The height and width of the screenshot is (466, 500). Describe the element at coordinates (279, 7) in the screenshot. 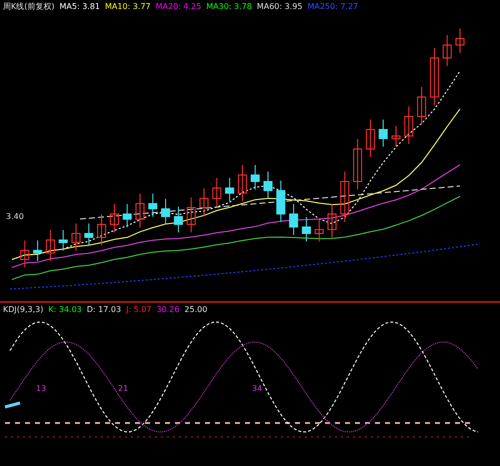

I see `legend-label: MA60: 3.95` at that location.